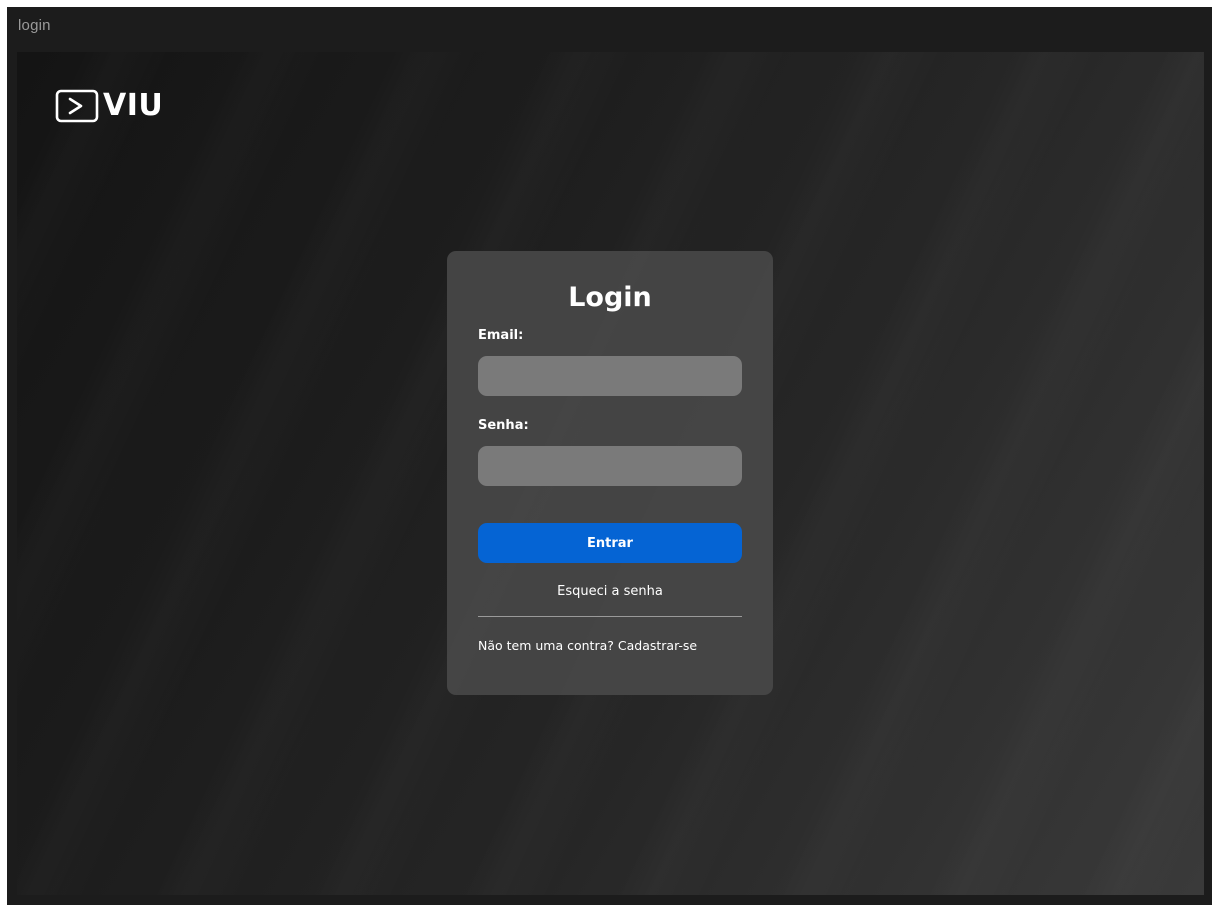 The width and height of the screenshot is (1219, 906). I want to click on login-button: Entrar, so click(610, 543).